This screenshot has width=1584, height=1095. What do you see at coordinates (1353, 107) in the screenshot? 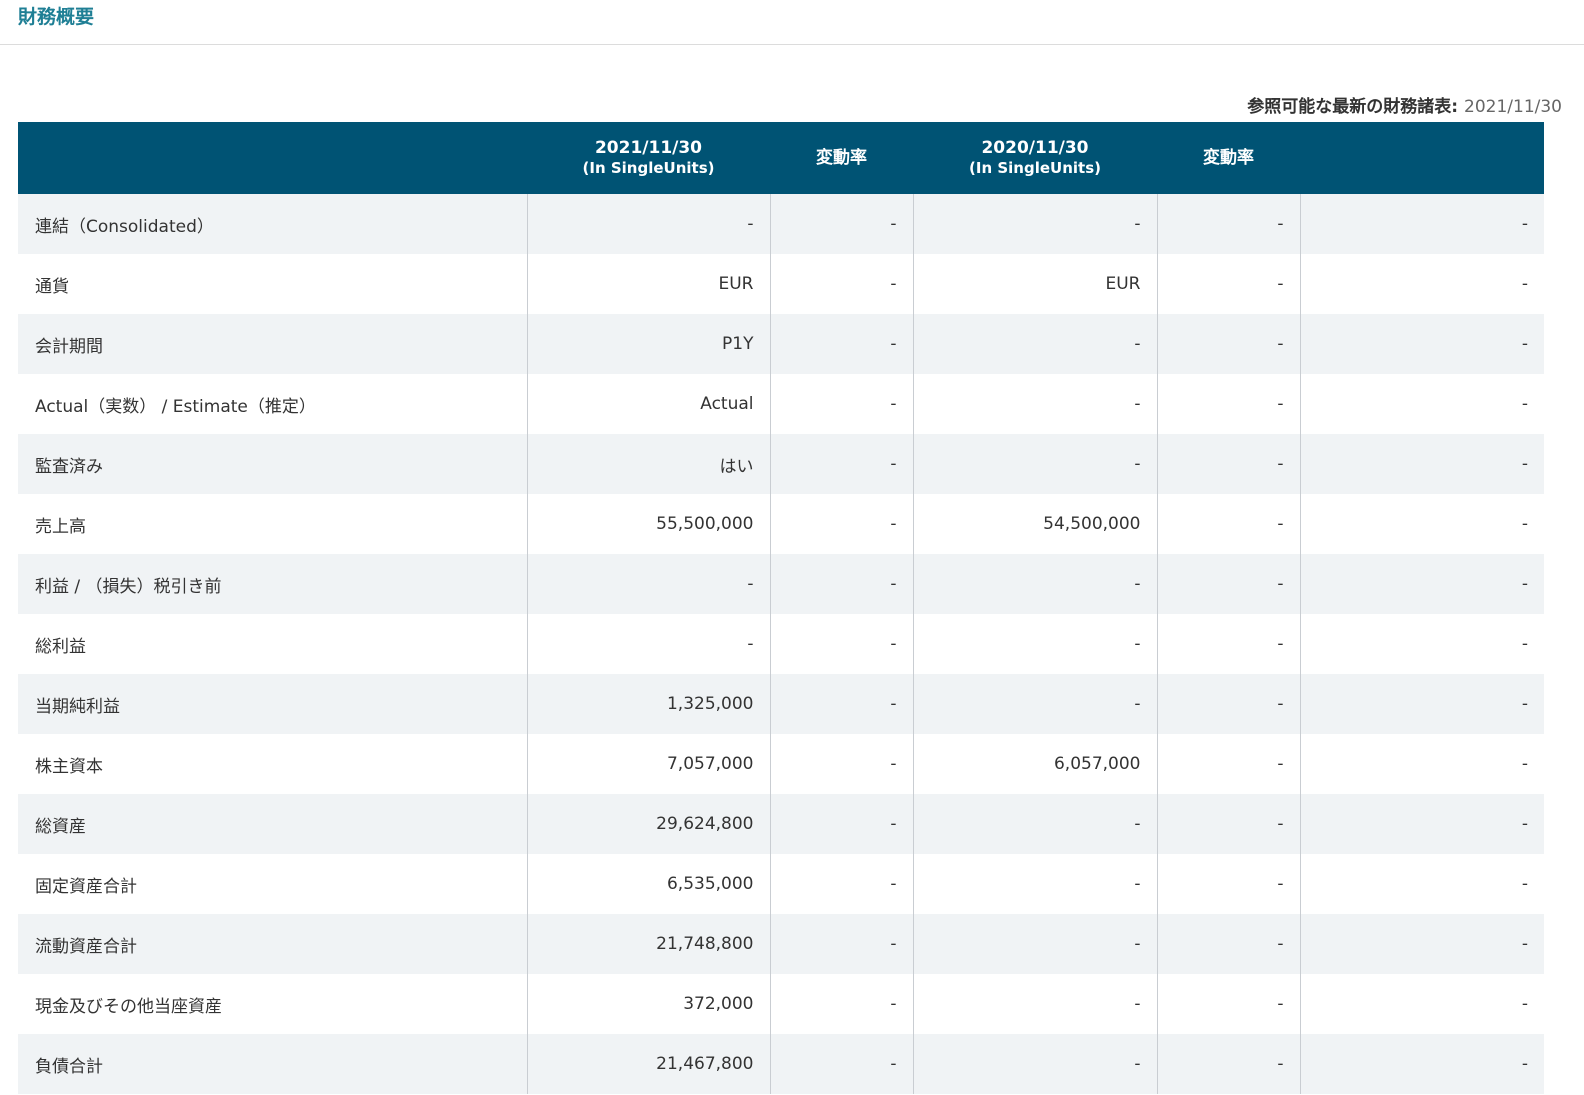
I see `latest-statement-label: 参照可能な最新の財務諸表:` at bounding box center [1353, 107].